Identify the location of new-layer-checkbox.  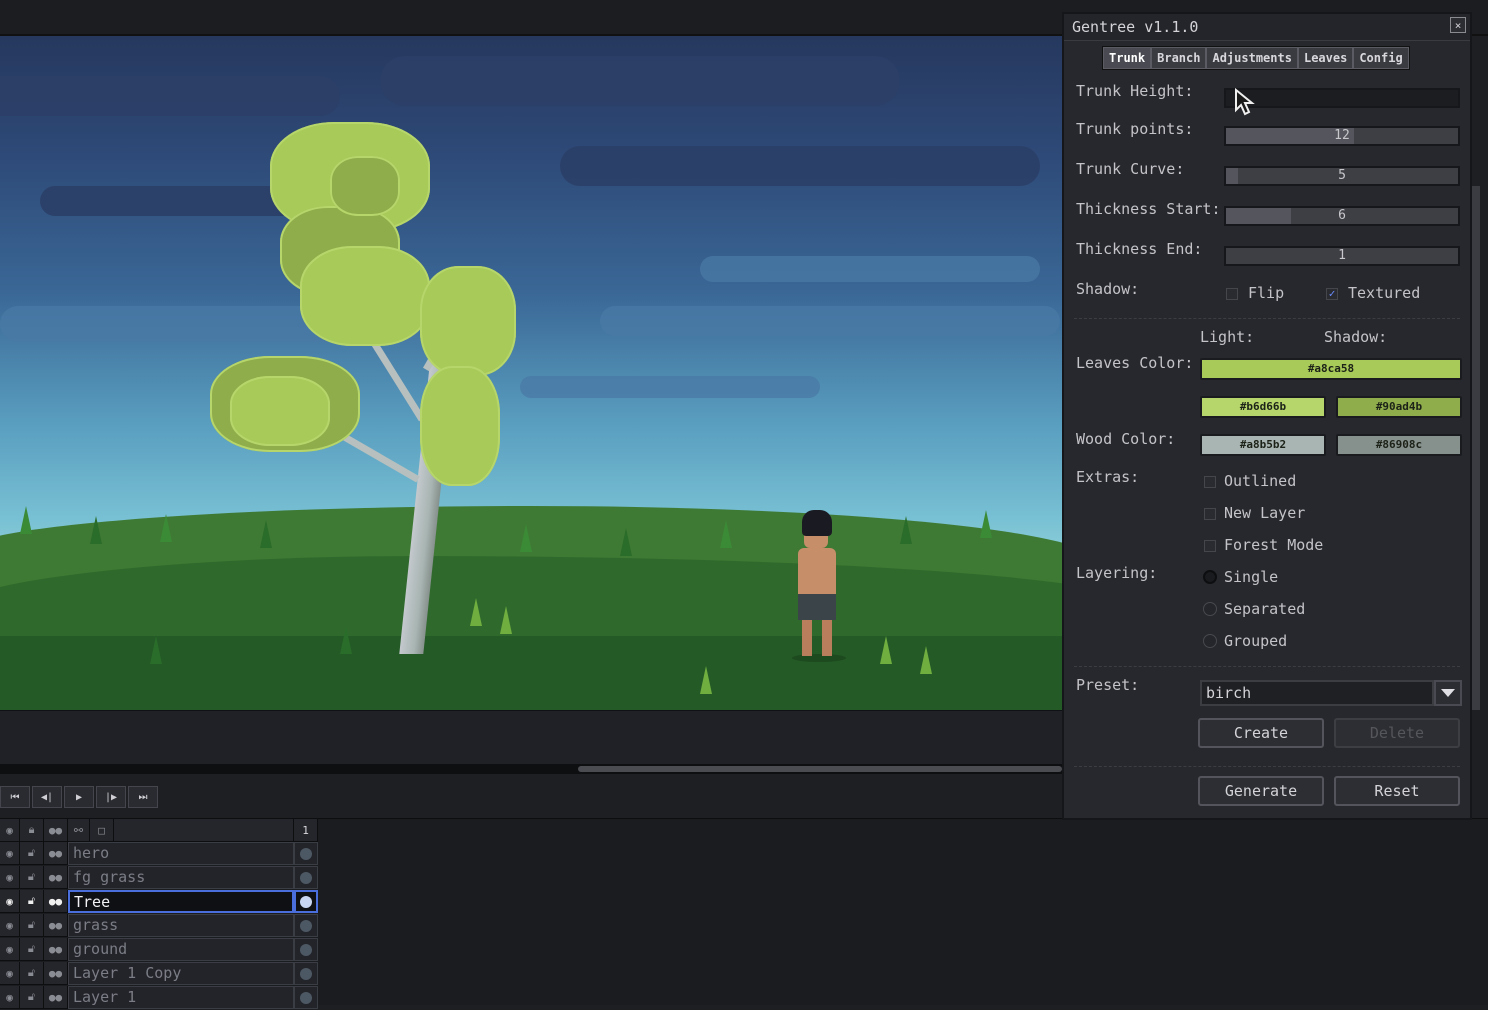
(1210, 514).